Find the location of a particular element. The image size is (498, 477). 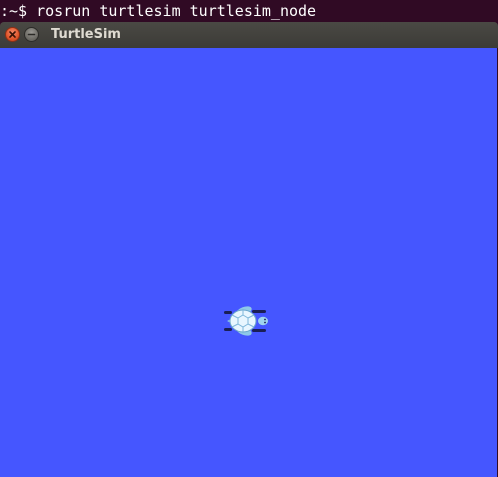

turtle-icon is located at coordinates (246, 321).